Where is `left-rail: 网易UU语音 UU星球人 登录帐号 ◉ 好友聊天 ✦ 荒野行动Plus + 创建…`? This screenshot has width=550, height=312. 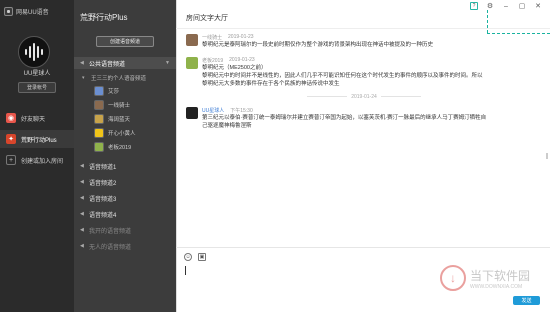
left-rail: 网易UU语音 UU星球人 登录帐号 ◉ 好友聊天 ✦ 荒野行动Plus + 创建… is located at coordinates (37, 156).